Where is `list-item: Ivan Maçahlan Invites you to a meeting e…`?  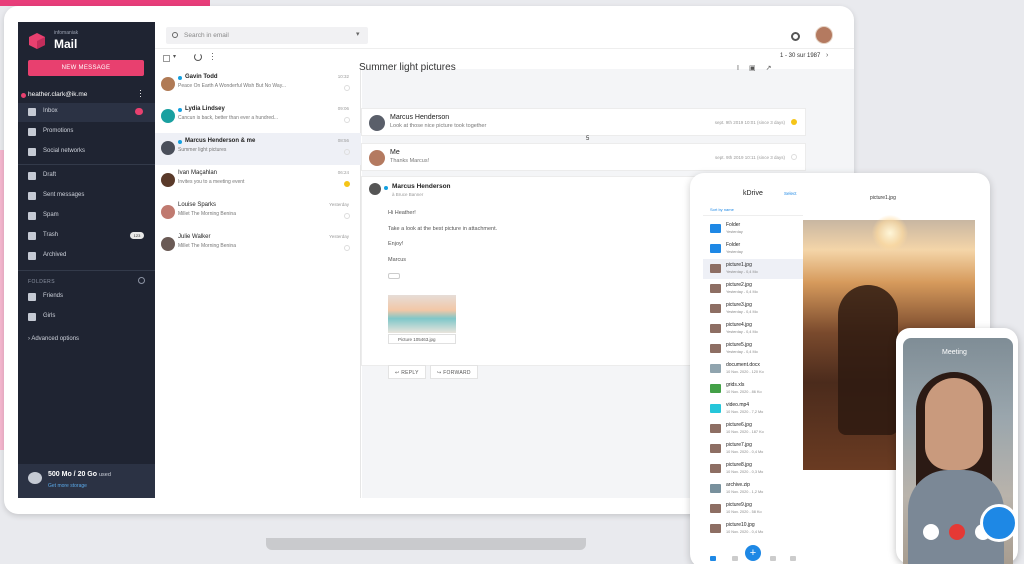
list-item: Ivan Maçahlan Invites you to a meeting e… is located at coordinates (258, 181).